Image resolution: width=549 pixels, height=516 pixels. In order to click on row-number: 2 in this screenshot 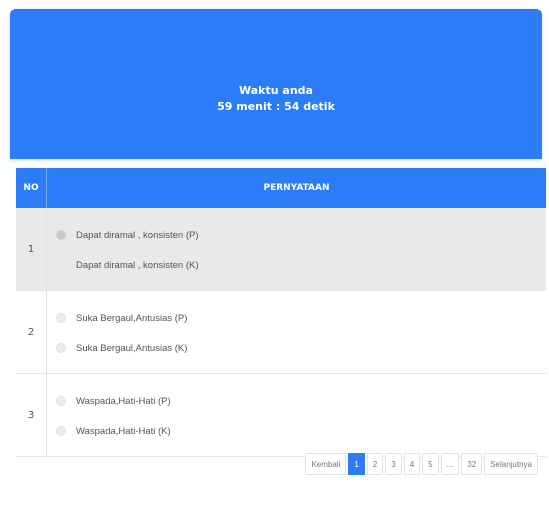, I will do `click(31, 332)`.